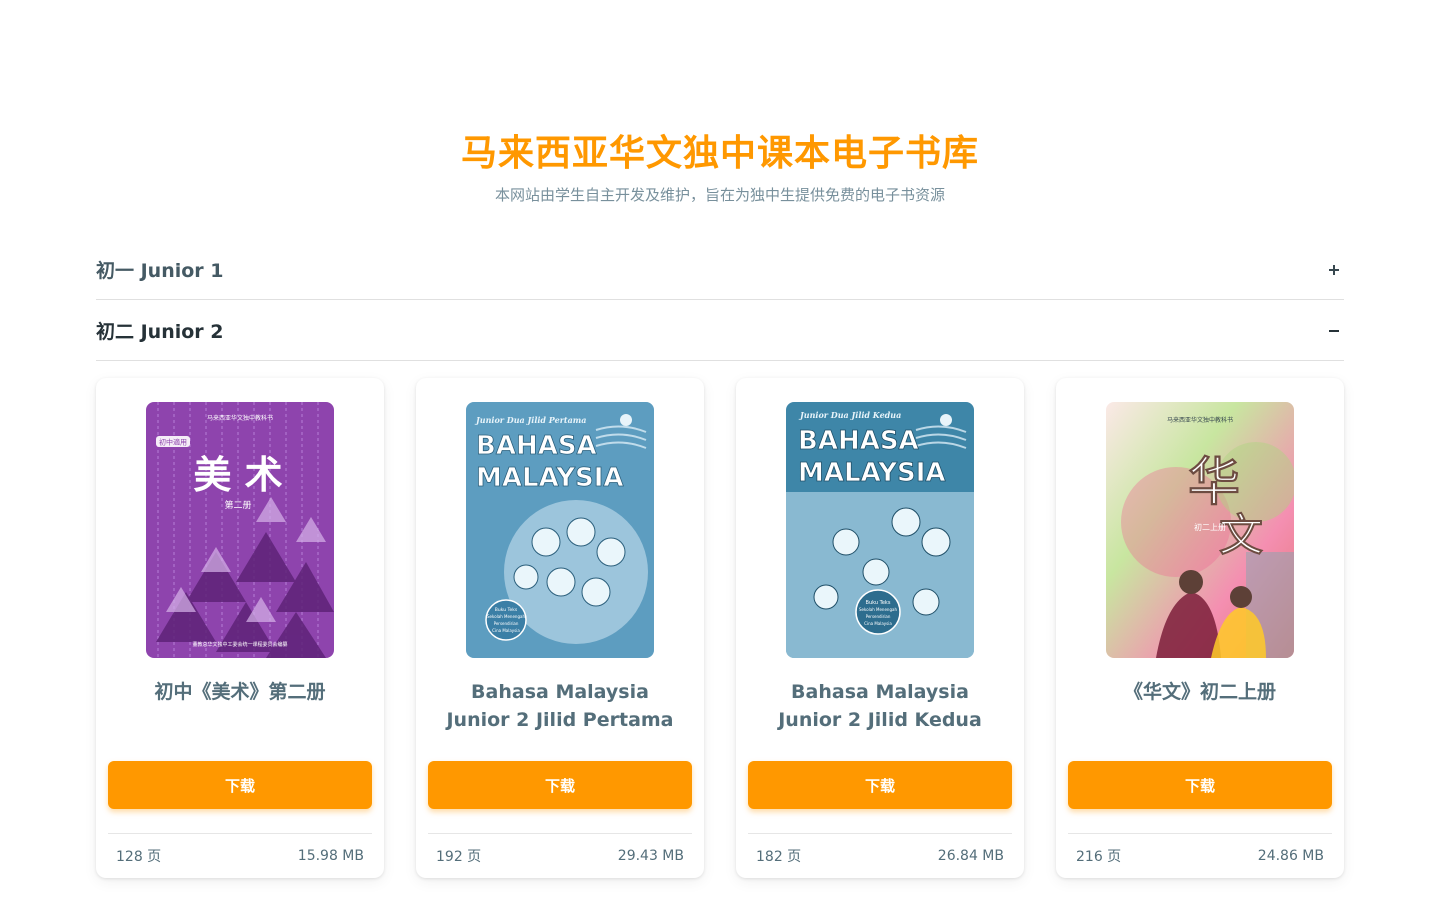 This screenshot has height=900, width=1440. I want to click on cover-huawen-image: 马来西亚华文独中教科书 华 文 初二上册, so click(1200, 530).